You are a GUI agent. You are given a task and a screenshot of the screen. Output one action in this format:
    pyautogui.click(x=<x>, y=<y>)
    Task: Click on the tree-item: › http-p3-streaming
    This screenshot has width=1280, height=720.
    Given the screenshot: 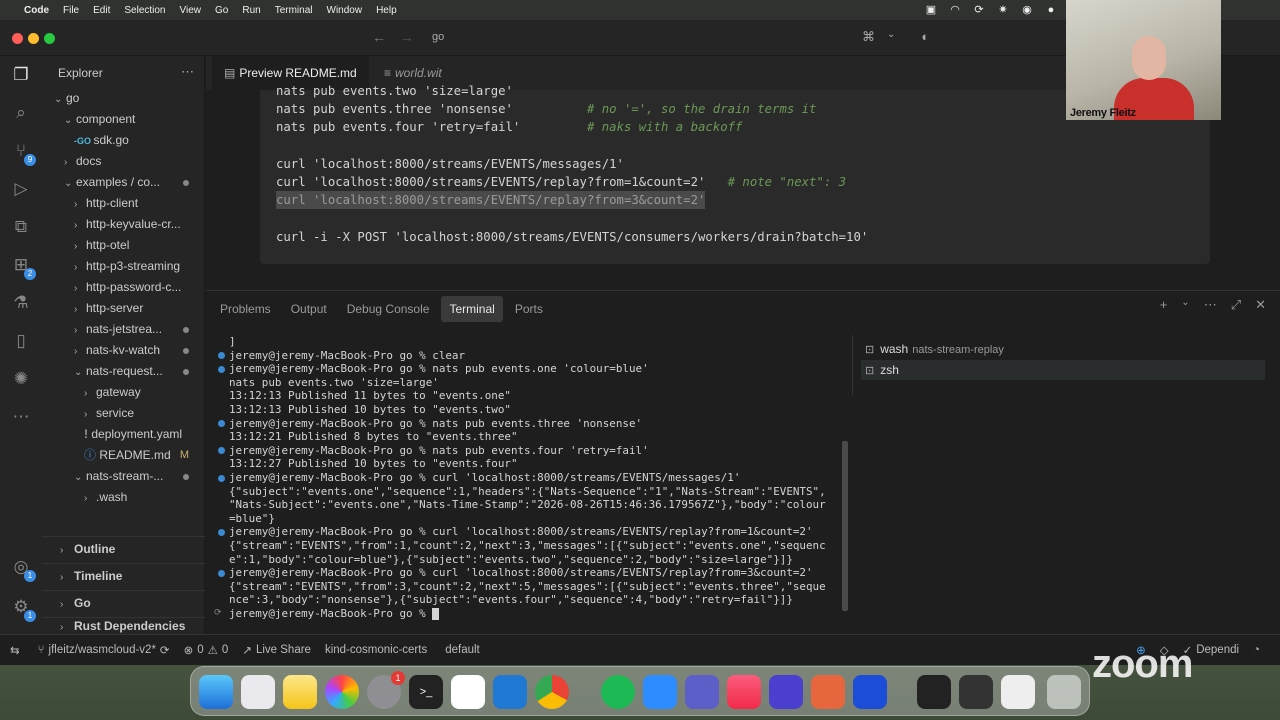 What is the action you would take?
    pyautogui.click(x=123, y=266)
    